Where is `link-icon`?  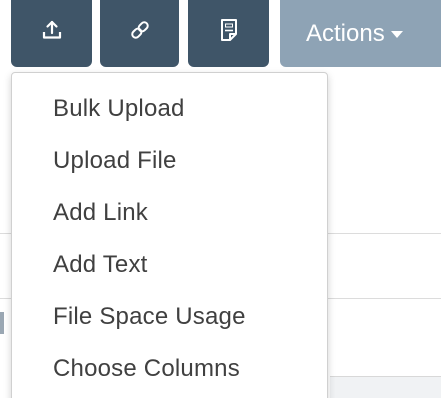 link-icon is located at coordinates (140, 30).